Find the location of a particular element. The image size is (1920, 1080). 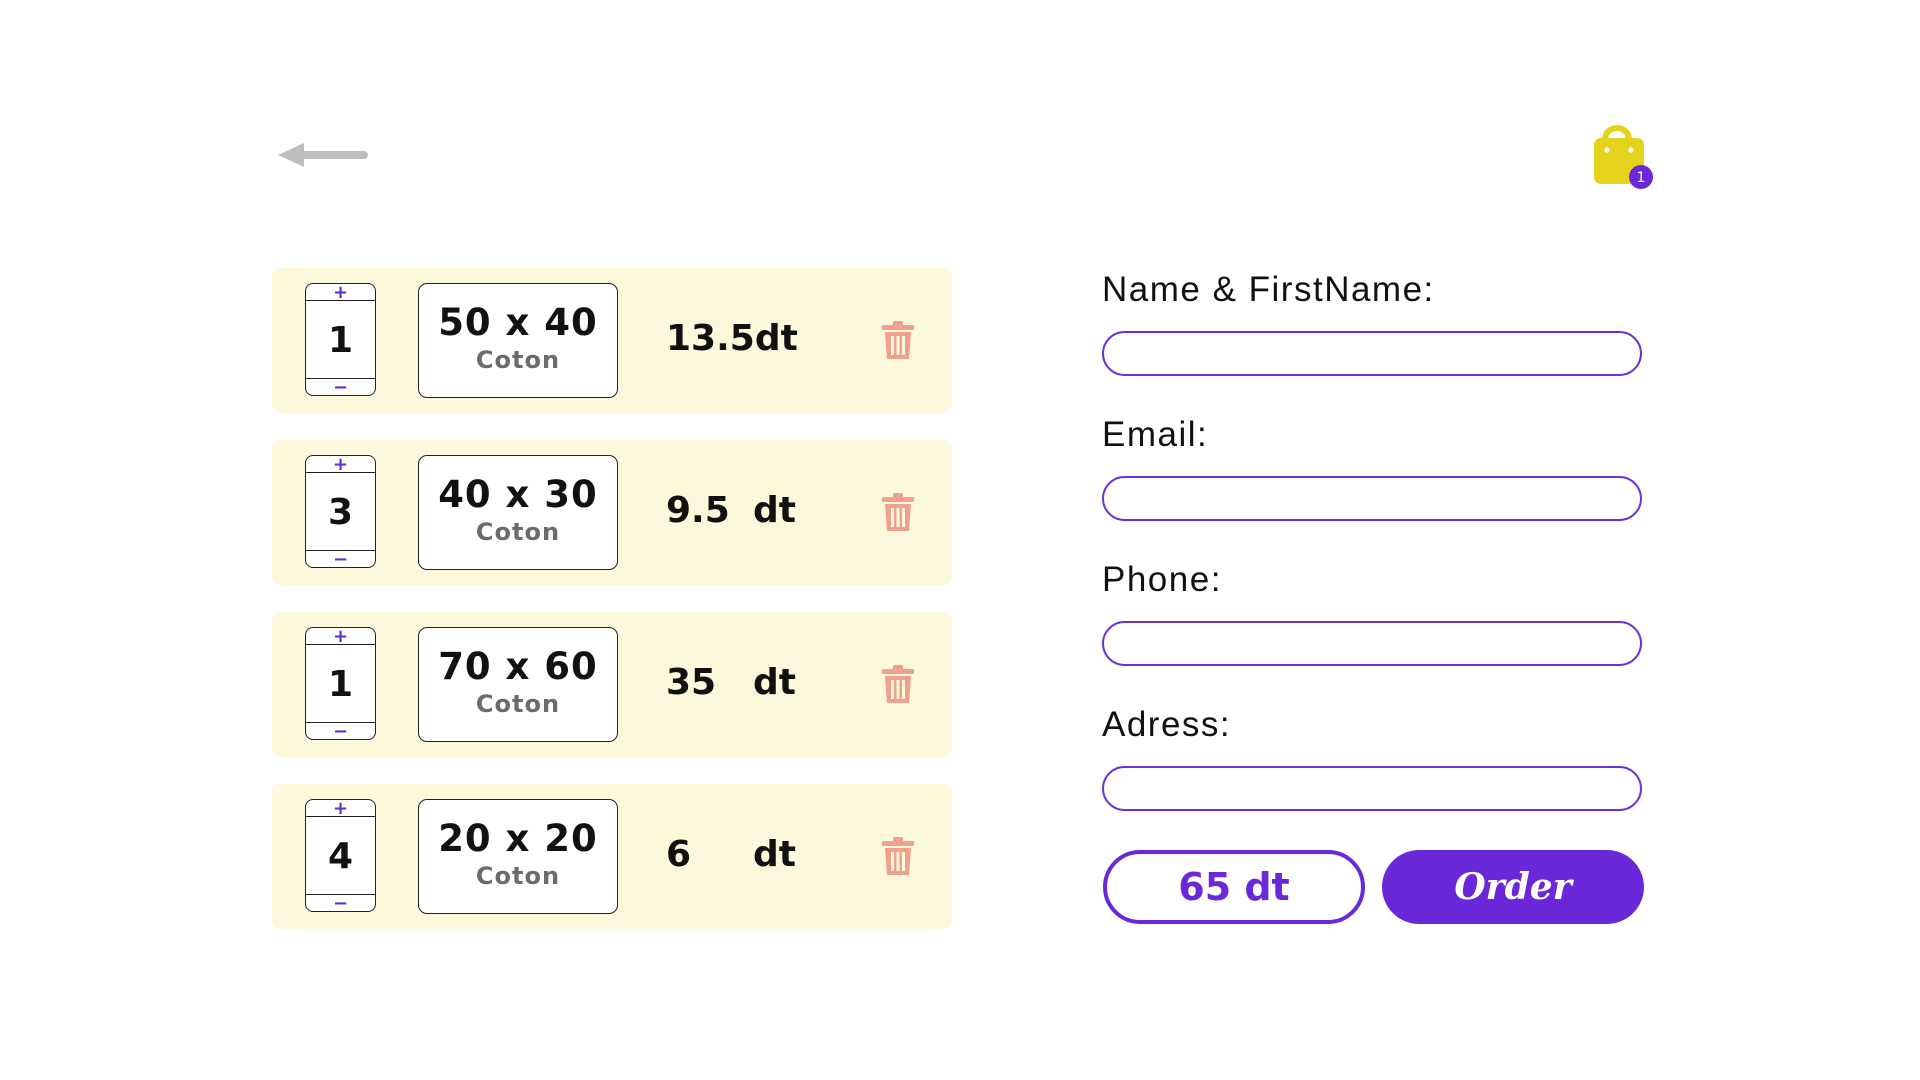

price-value: 6 is located at coordinates (679, 854).